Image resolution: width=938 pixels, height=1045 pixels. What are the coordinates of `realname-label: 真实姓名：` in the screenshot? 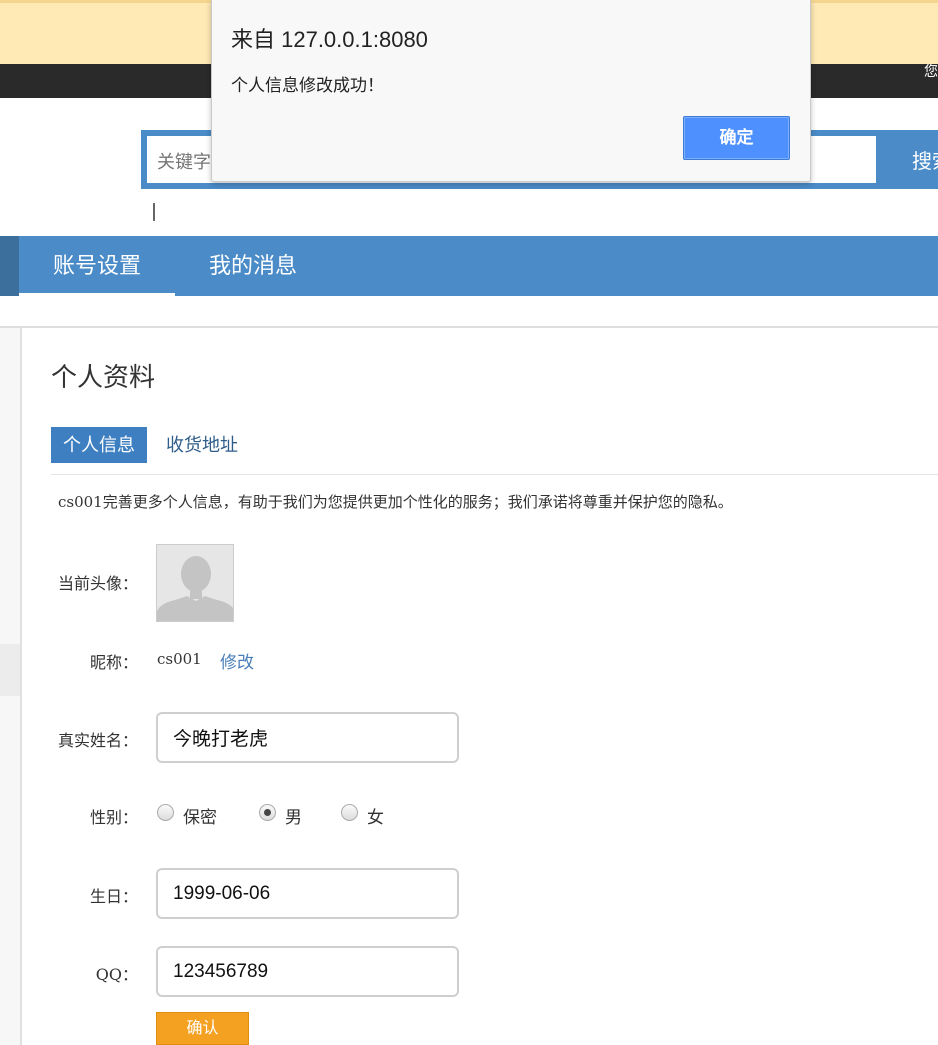 It's located at (97, 740).